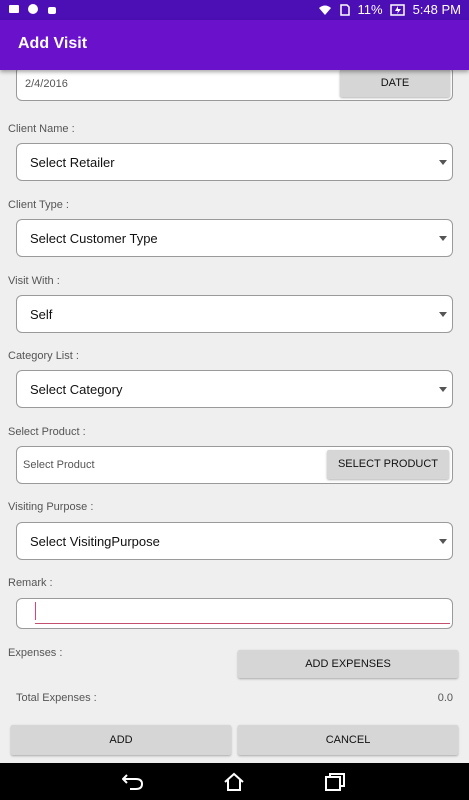  Describe the element at coordinates (59, 465) in the screenshot. I see `product-placeholder: Select Product` at that location.